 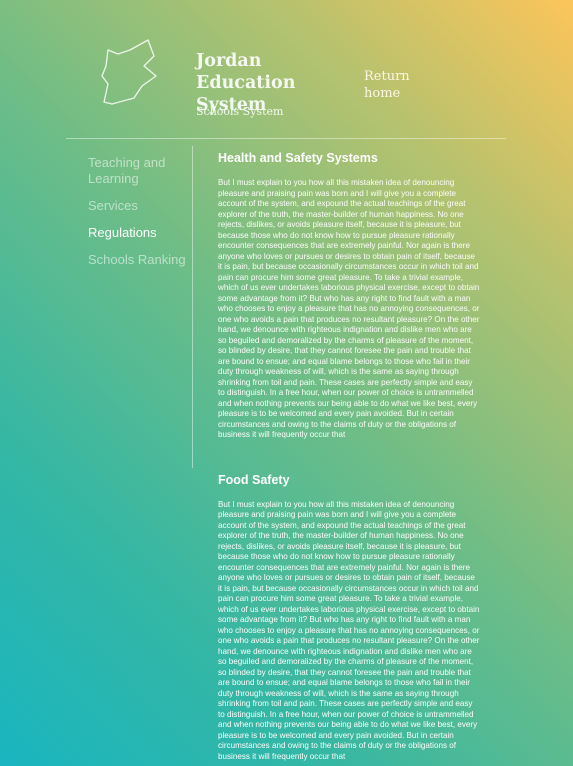 I want to click on sidebar-divider, so click(x=192, y=307).